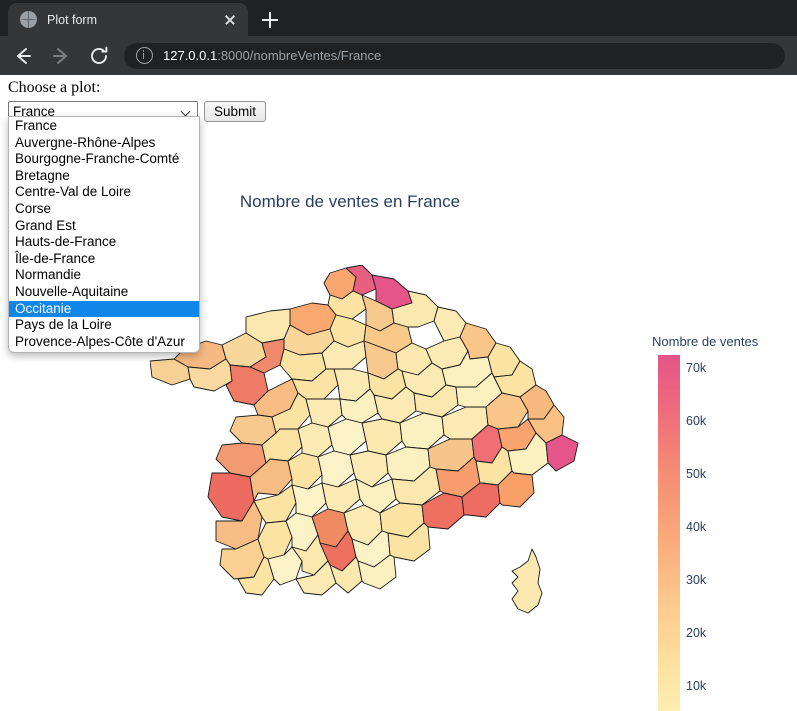  Describe the element at coordinates (104, 342) in the screenshot. I see `dropdown-option: Provence-Alpes-Côte d'Azur` at that location.